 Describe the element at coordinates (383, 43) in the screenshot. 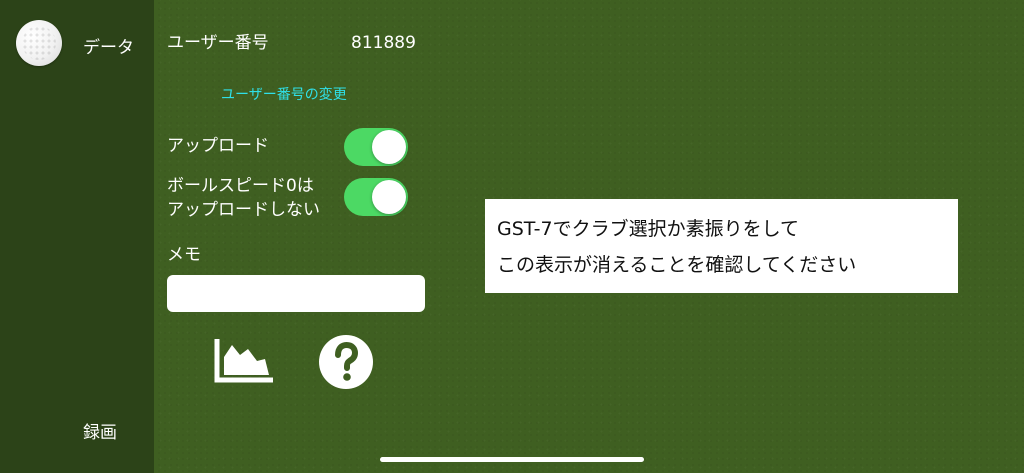

I see `user-number-value: 811889` at that location.